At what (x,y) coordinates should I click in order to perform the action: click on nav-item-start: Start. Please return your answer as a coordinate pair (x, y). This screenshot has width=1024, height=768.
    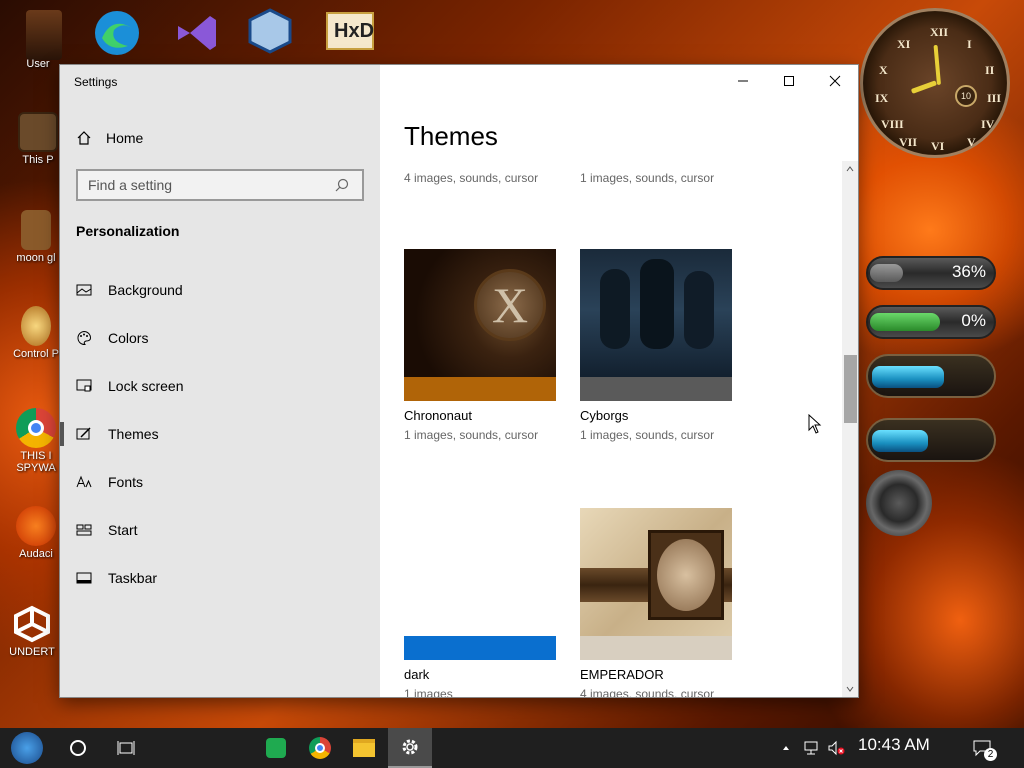
    Looking at the image, I should click on (220, 530).